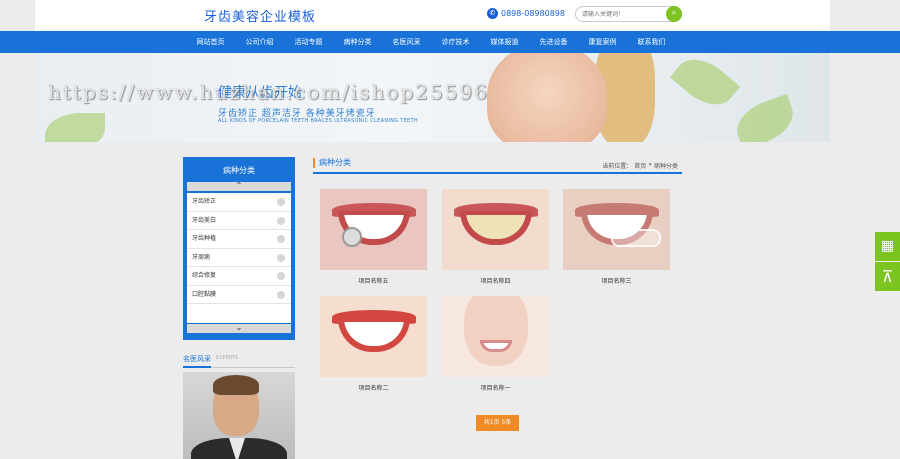  I want to click on category-item: 综合修复, so click(239, 276).